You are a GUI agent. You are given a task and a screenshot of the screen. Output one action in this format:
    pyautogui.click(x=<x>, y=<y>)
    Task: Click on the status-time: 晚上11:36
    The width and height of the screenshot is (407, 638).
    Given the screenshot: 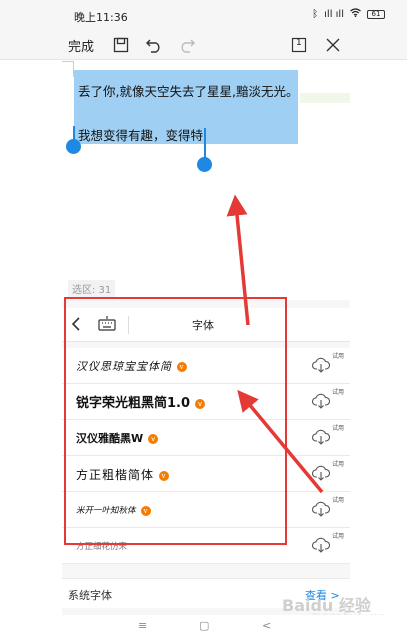 What is the action you would take?
    pyautogui.click(x=101, y=17)
    